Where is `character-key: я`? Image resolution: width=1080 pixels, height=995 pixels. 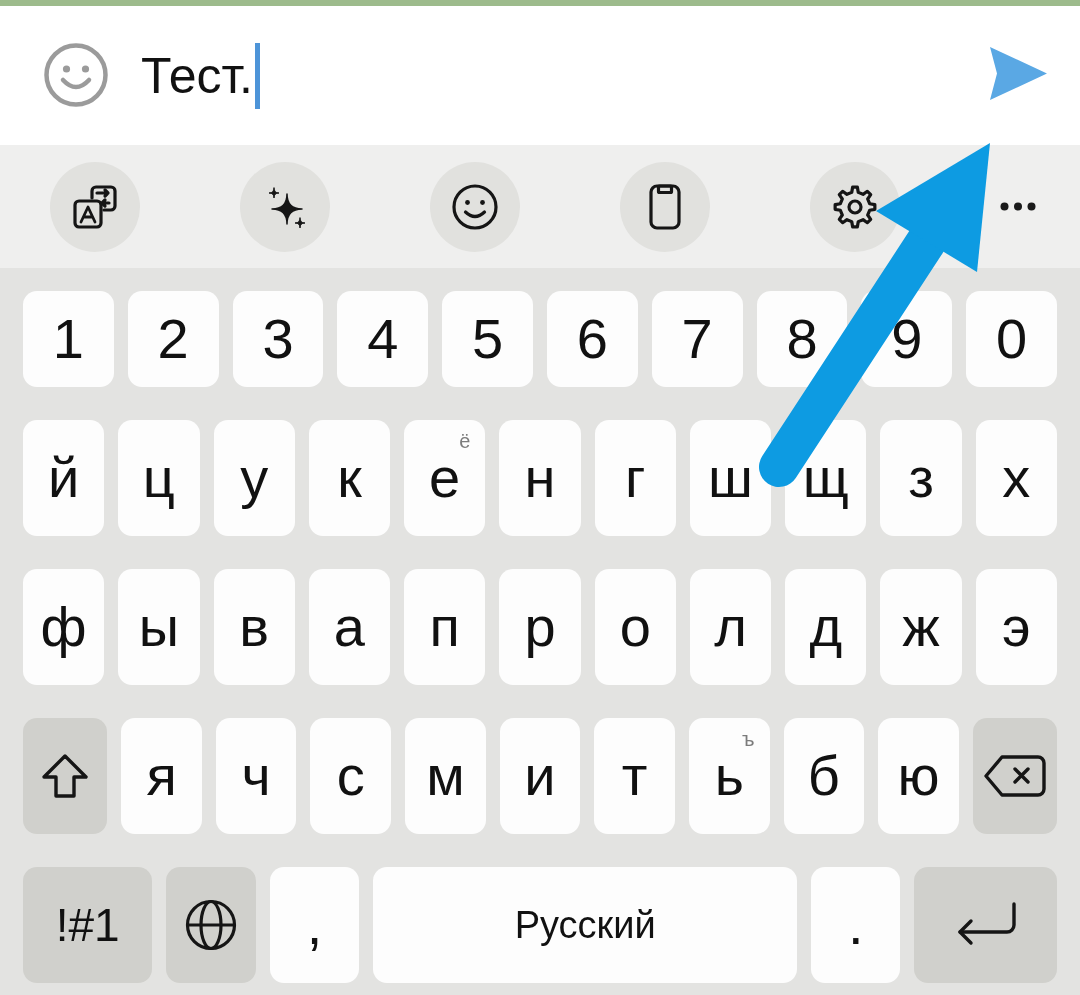
character-key: я is located at coordinates (161, 776).